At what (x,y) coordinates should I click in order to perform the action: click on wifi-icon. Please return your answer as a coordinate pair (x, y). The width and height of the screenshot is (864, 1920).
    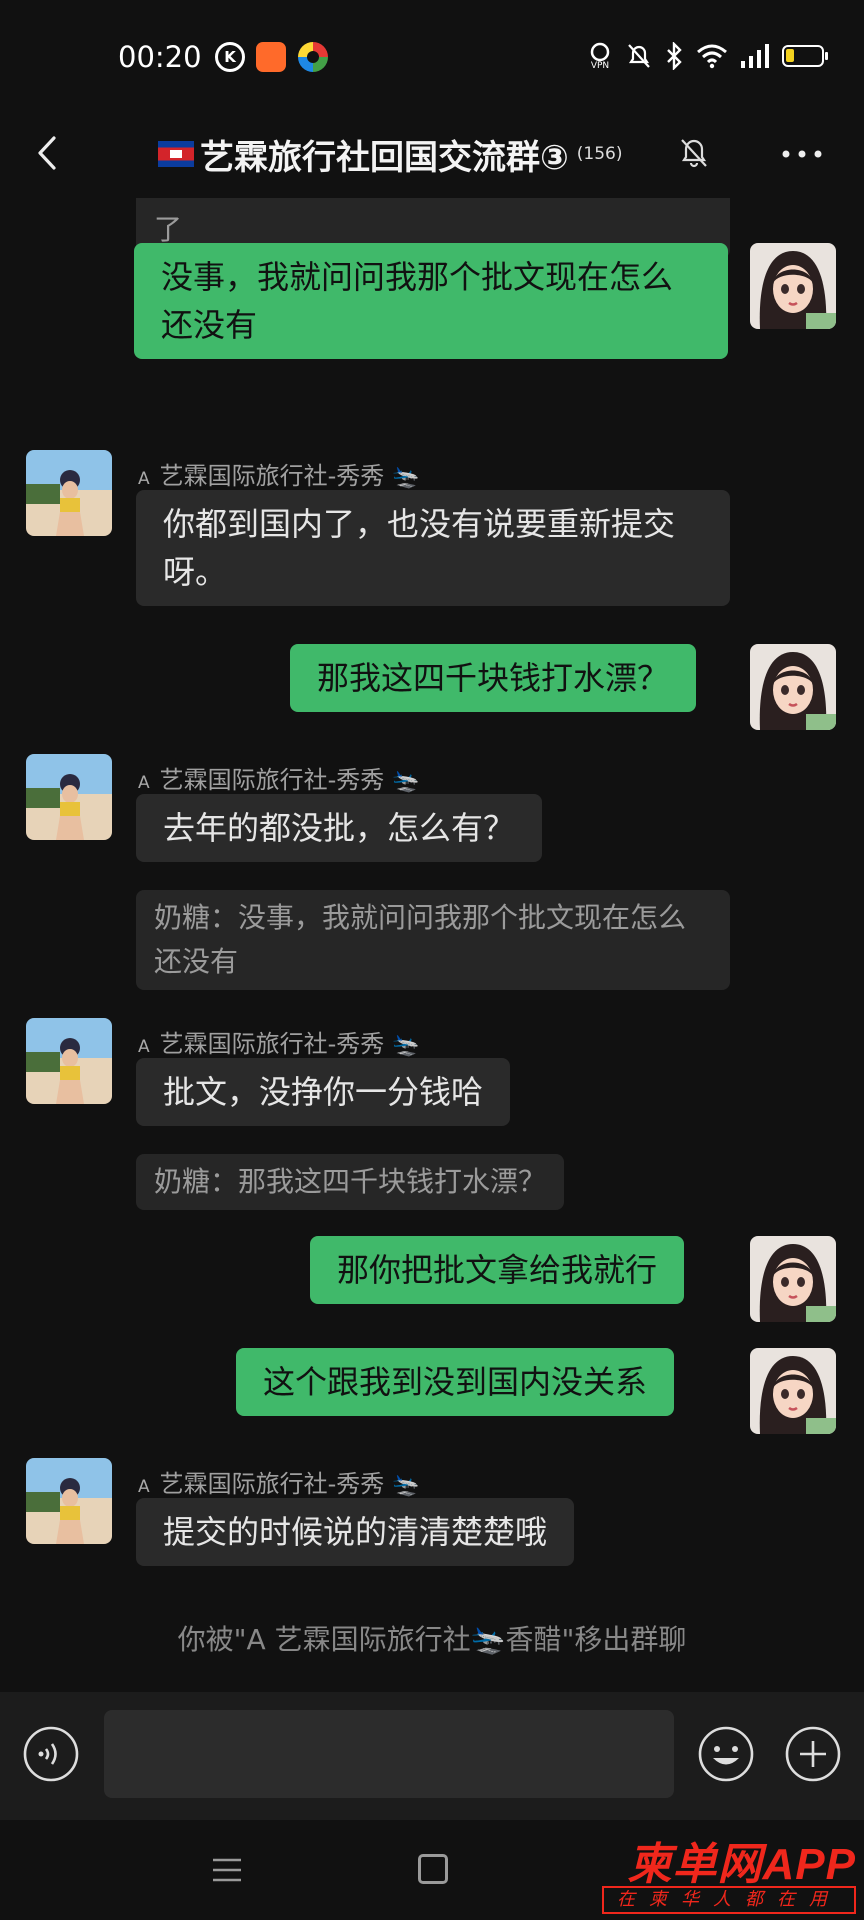
    Looking at the image, I should click on (712, 56).